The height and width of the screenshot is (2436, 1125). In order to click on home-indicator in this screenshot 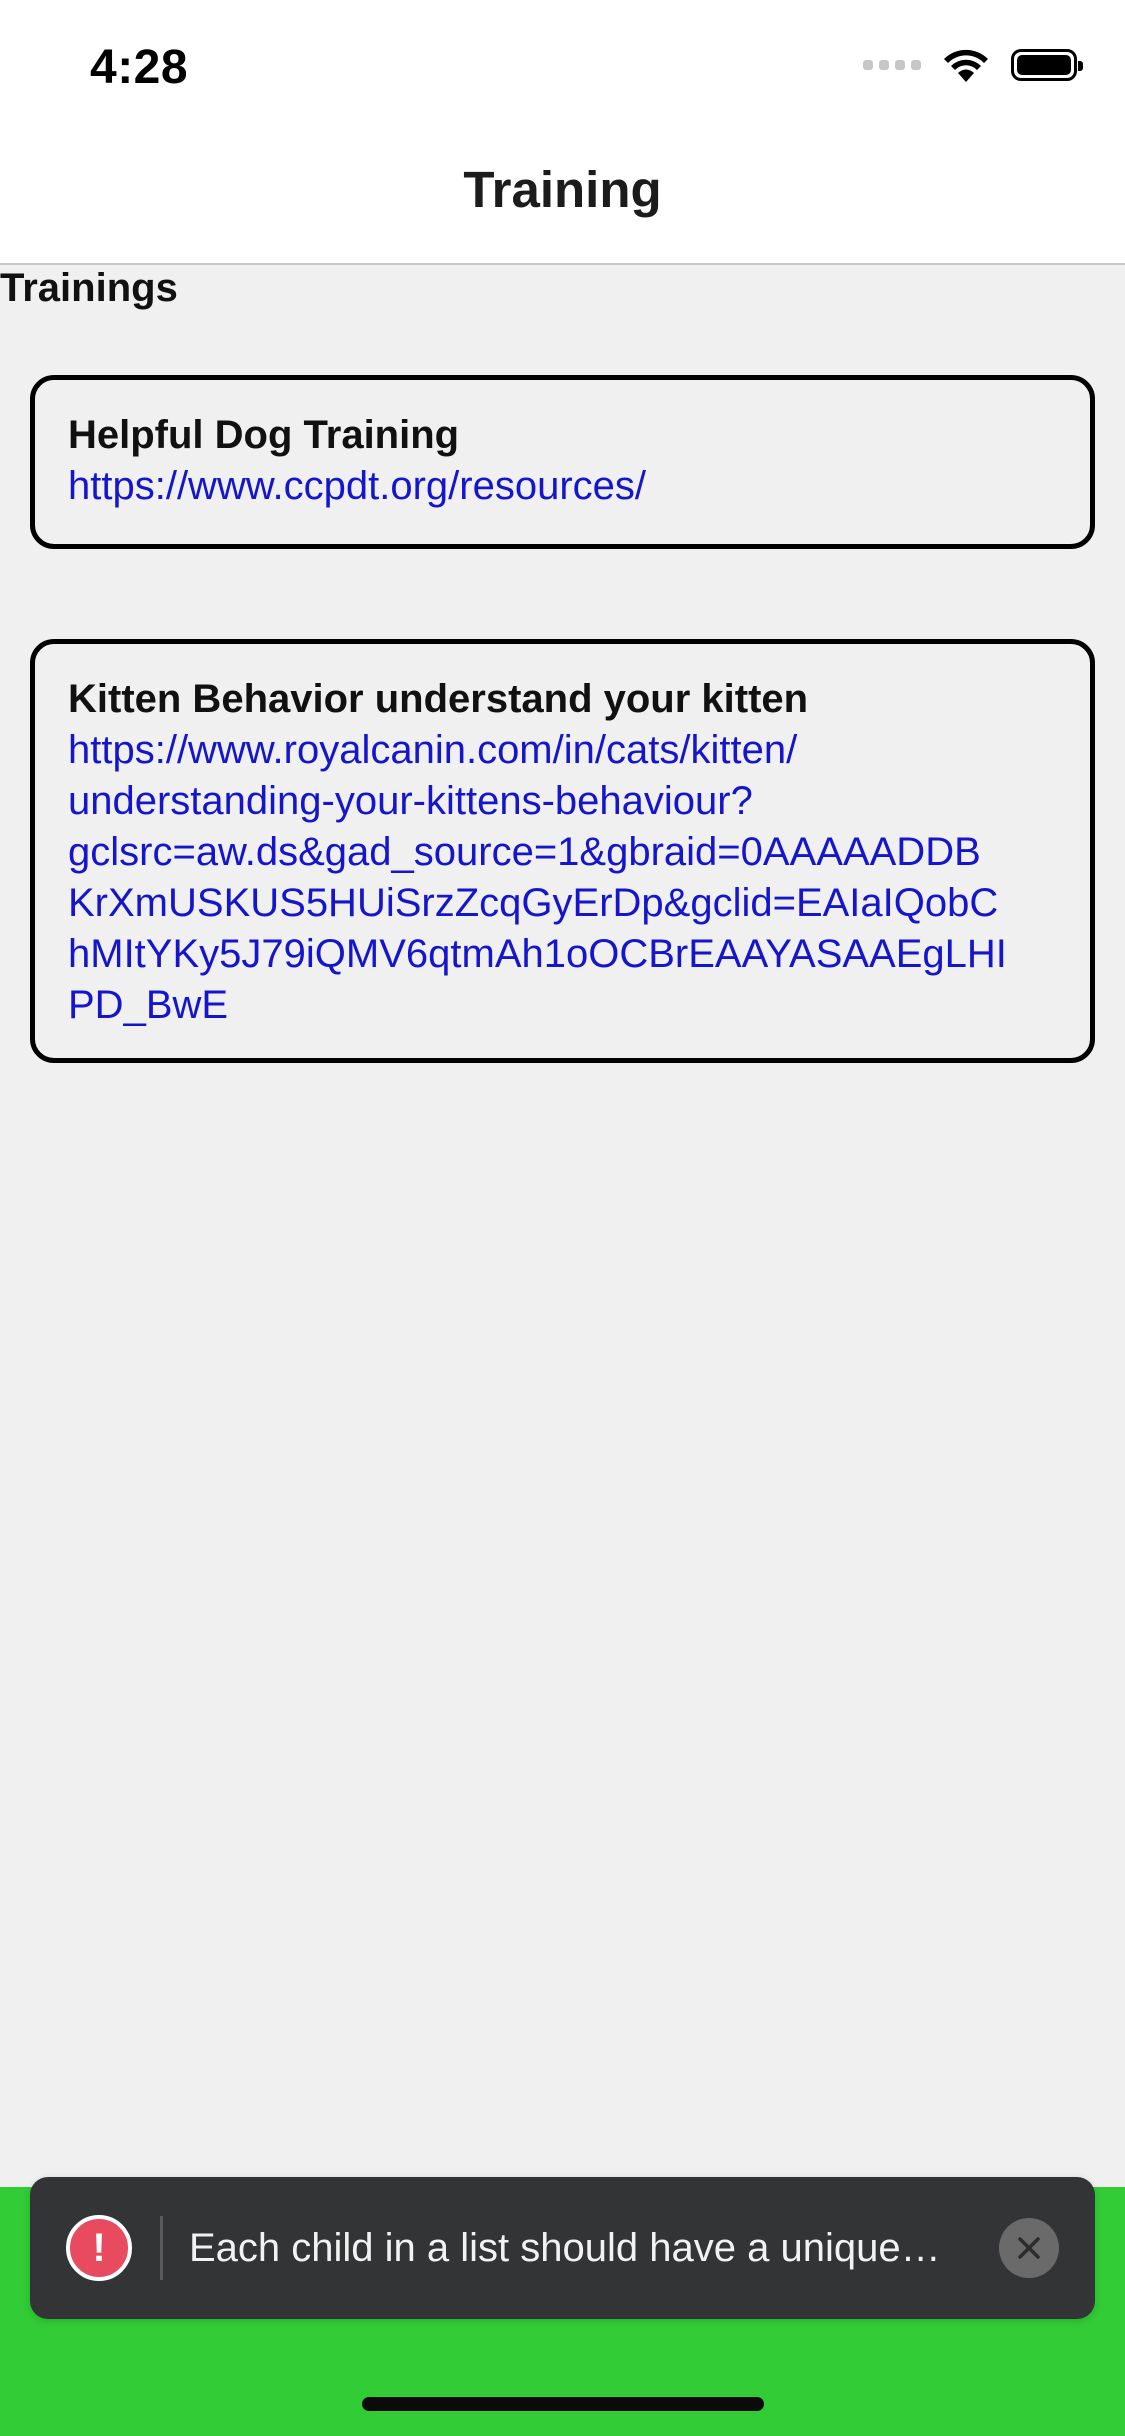, I will do `click(563, 2404)`.